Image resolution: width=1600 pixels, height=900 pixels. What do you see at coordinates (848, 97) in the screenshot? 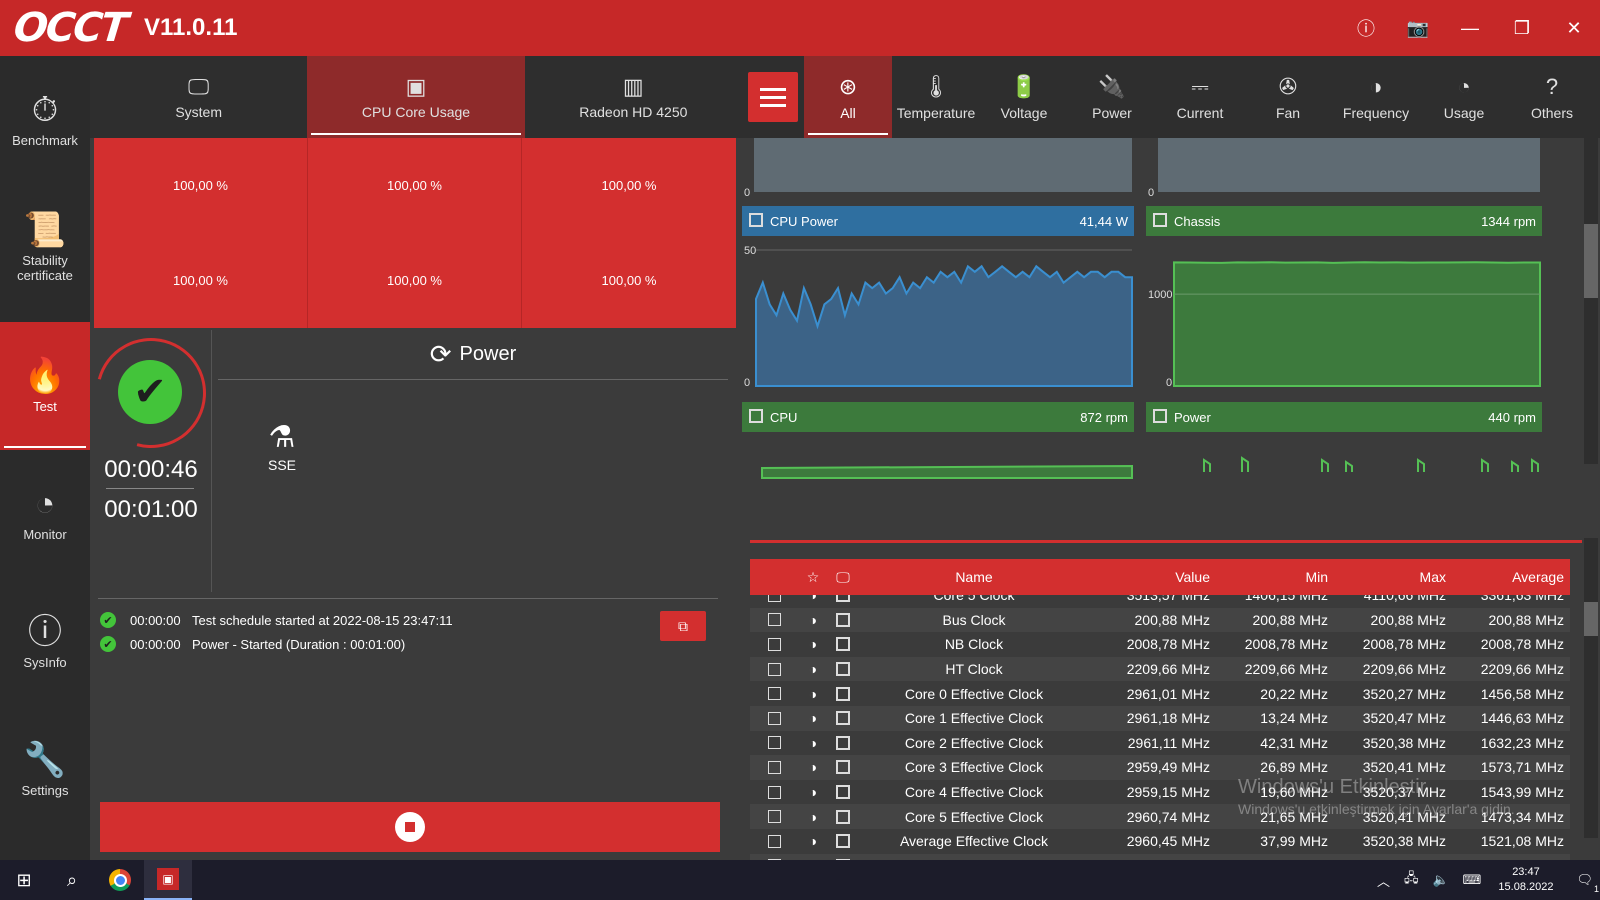
I see `category-tab-all: ⊛ All` at bounding box center [848, 97].